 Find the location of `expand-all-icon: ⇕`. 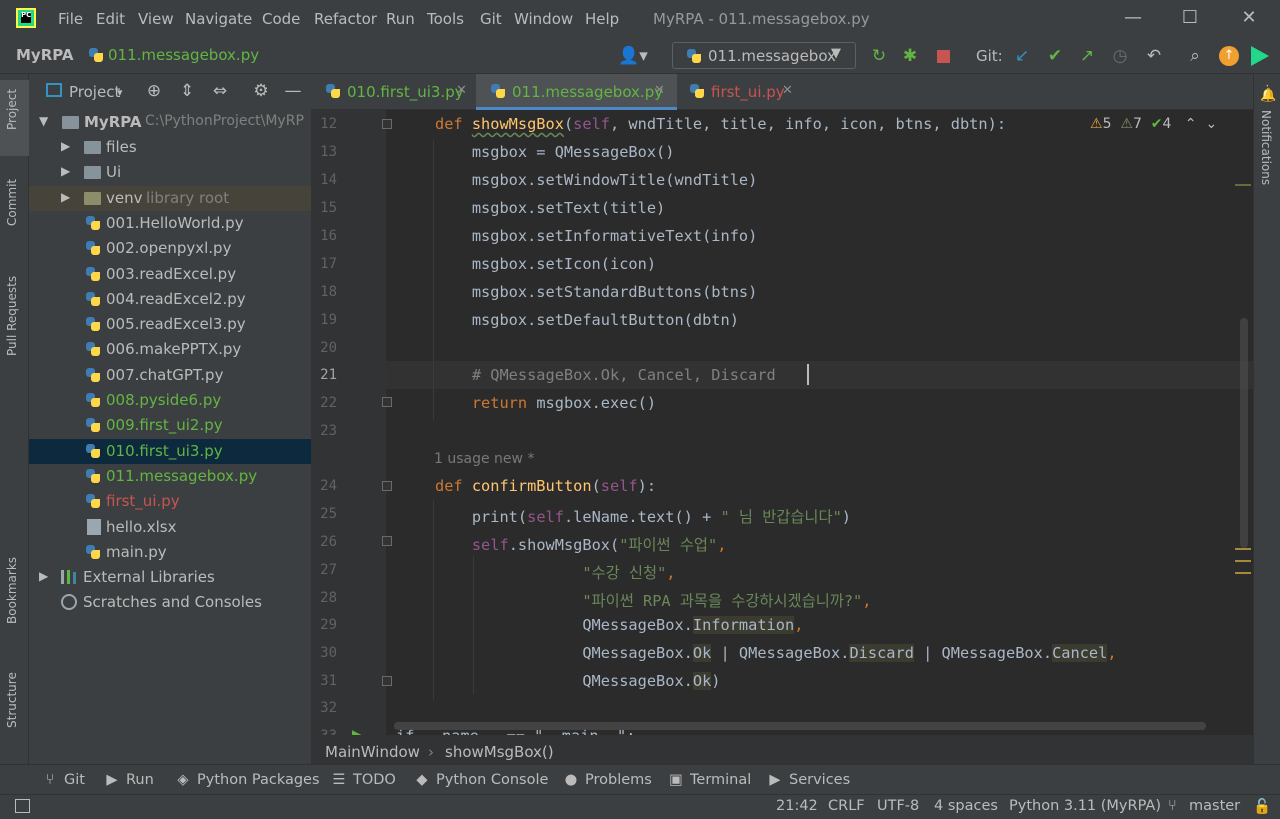

expand-all-icon: ⇕ is located at coordinates (187, 91).